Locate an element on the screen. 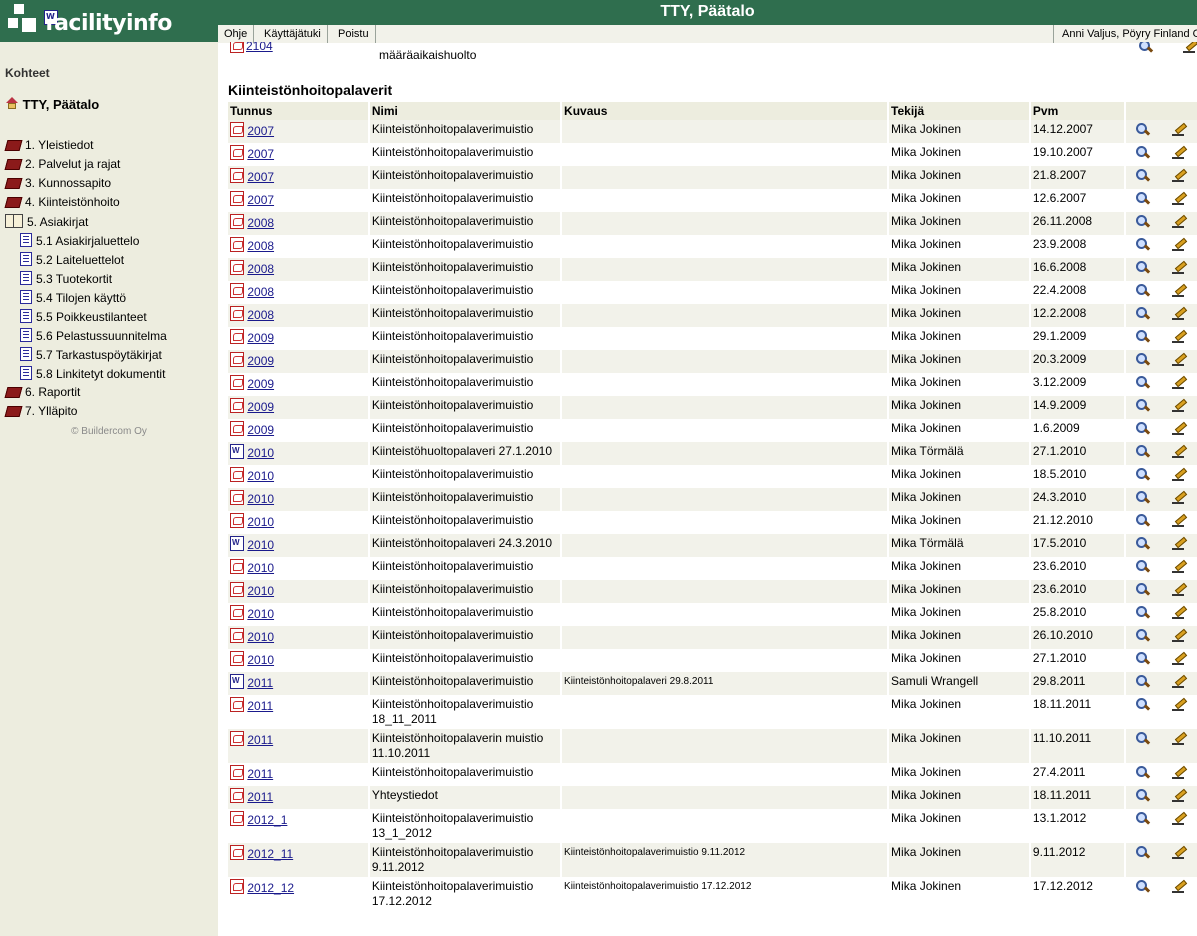 The image size is (1197, 936). sidebar-item: 5. Asiakirjat is located at coordinates (46, 221).